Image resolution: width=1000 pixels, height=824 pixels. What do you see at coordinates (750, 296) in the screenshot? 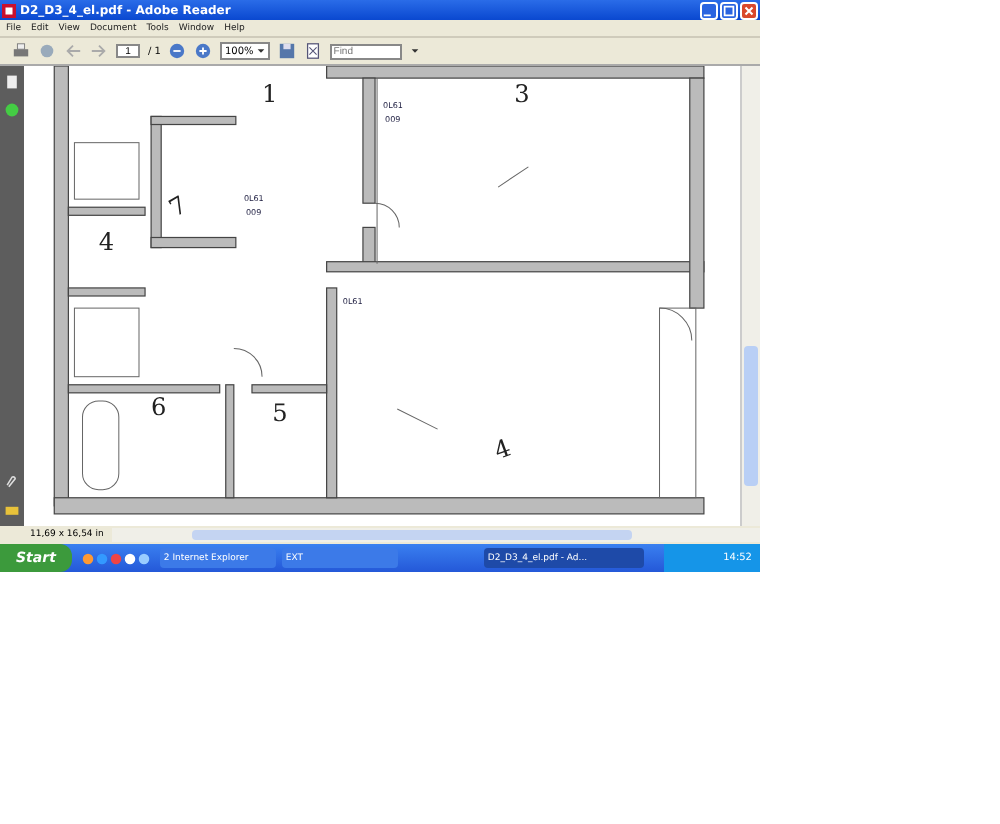
I see `vertical-scrollbar` at bounding box center [750, 296].